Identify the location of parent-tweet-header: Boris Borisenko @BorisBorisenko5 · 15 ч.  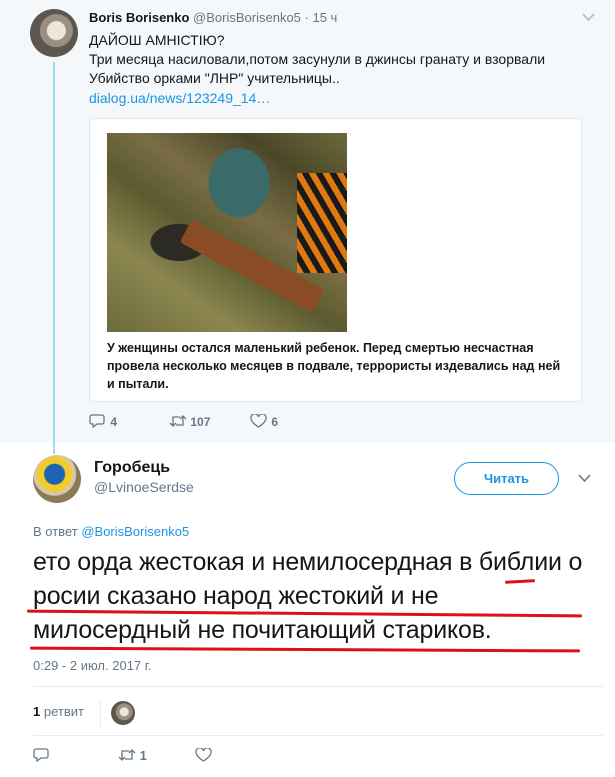
(213, 17).